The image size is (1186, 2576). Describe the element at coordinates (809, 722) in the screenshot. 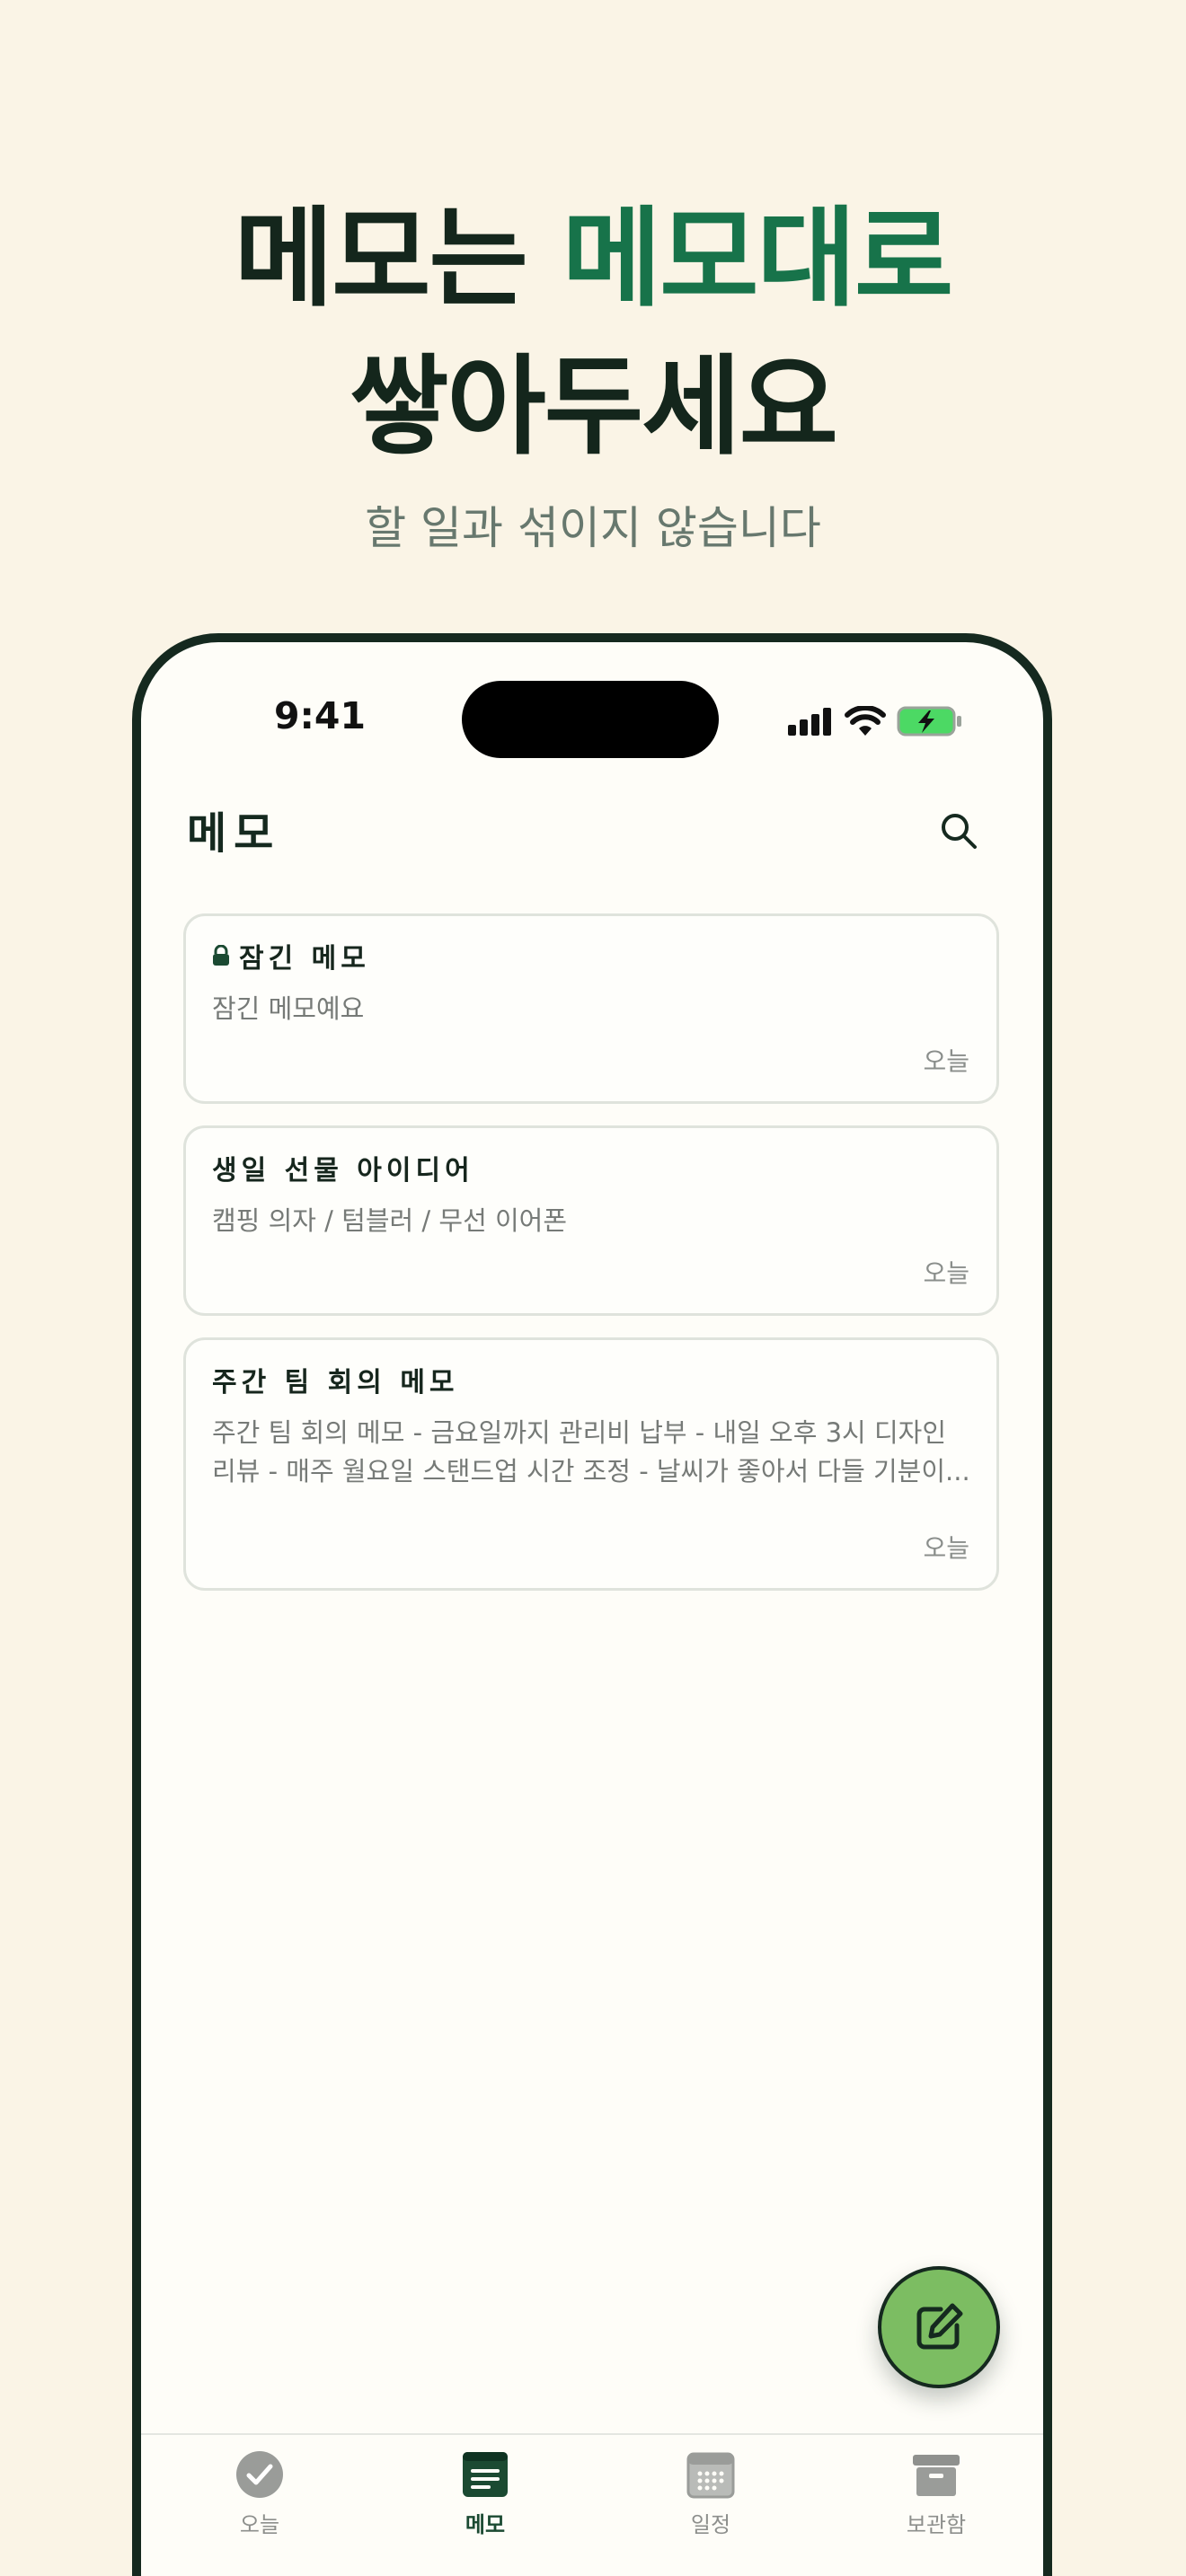

I see `cellular-signal-icon` at that location.